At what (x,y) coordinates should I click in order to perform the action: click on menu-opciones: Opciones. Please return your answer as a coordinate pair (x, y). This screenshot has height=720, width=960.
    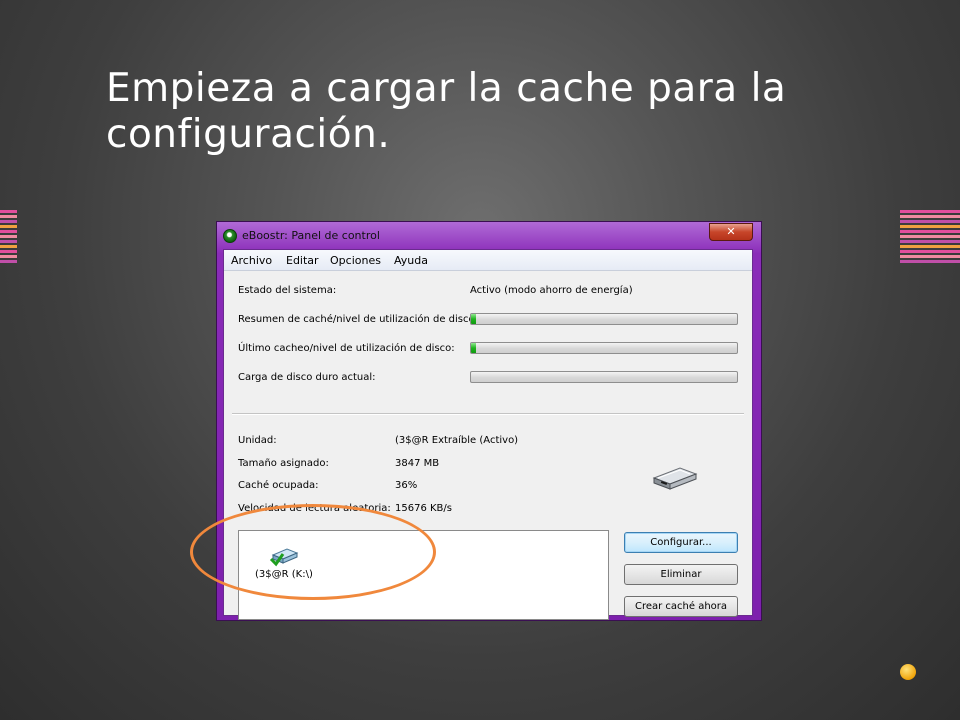
    Looking at the image, I should click on (355, 260).